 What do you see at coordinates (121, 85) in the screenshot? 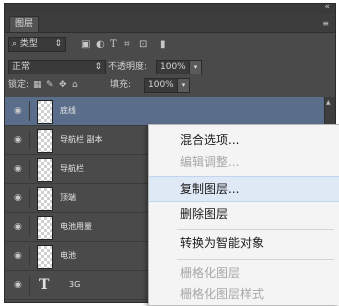
I see `fill-label: 填充:` at bounding box center [121, 85].